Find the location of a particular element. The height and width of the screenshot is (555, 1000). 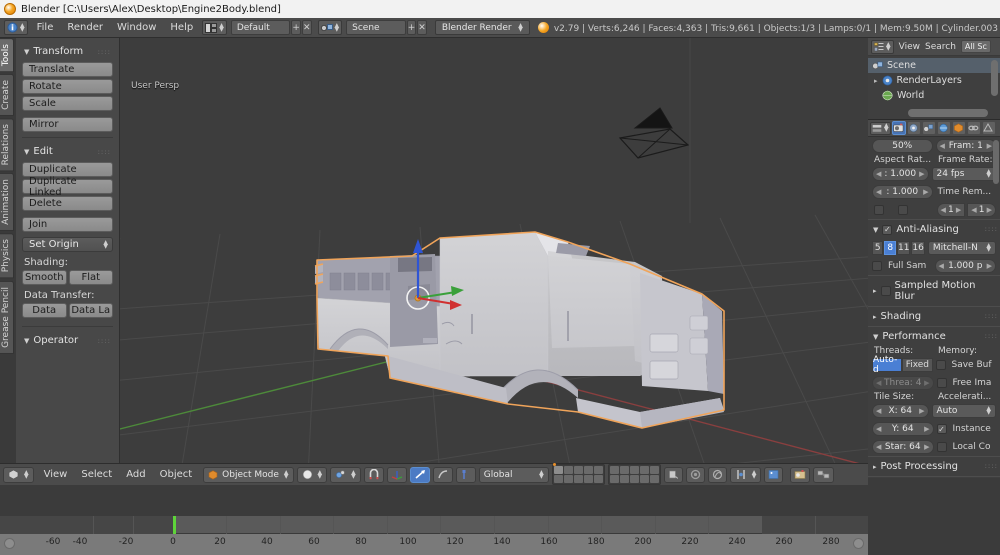

expand-icon: ▸ is located at coordinates (876, 81).